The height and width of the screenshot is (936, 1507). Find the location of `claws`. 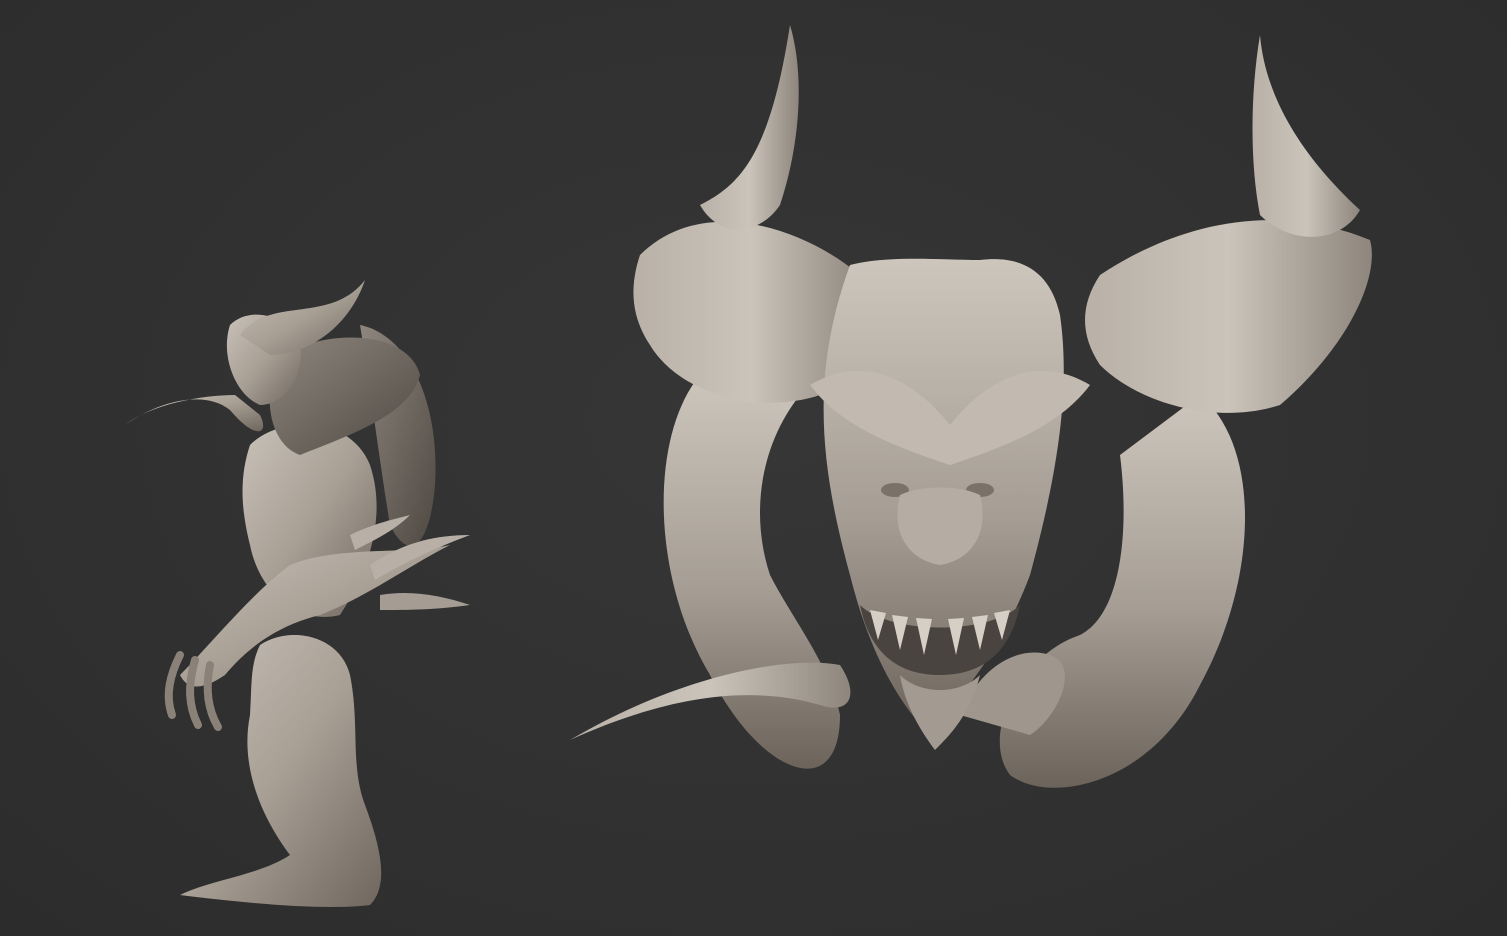

claws is located at coordinates (193, 691).